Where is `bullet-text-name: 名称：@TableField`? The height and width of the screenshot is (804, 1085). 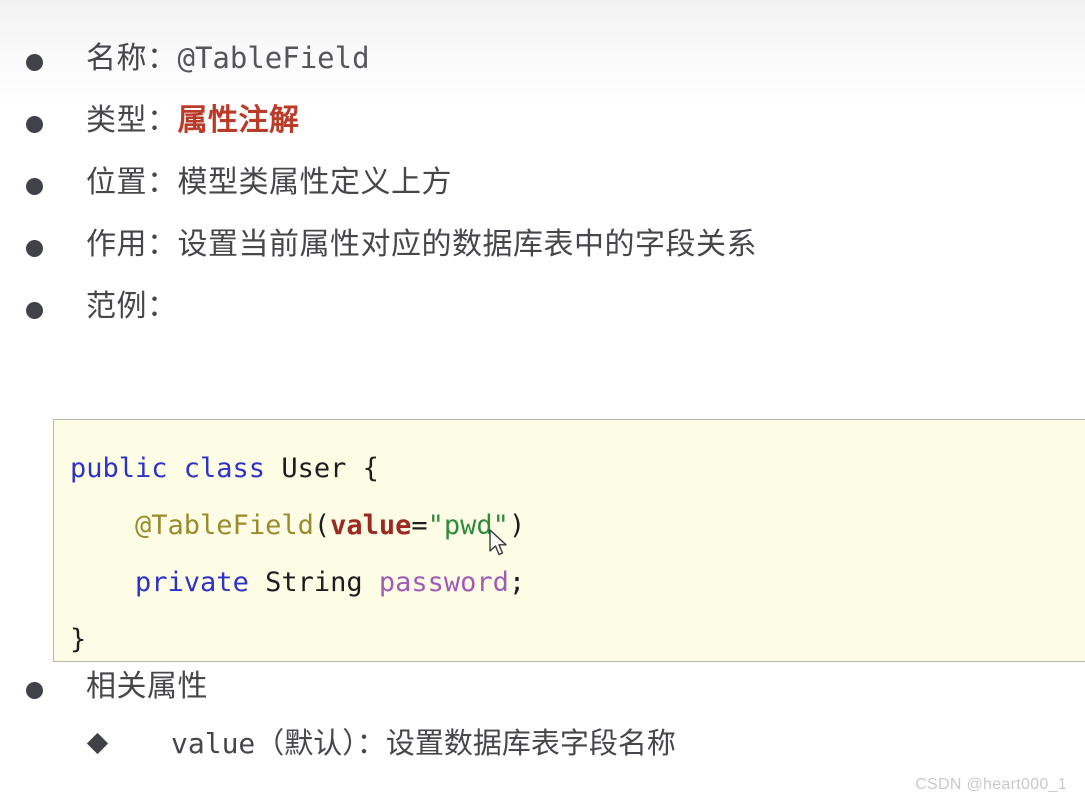 bullet-text-name: 名称：@TableField is located at coordinates (228, 59).